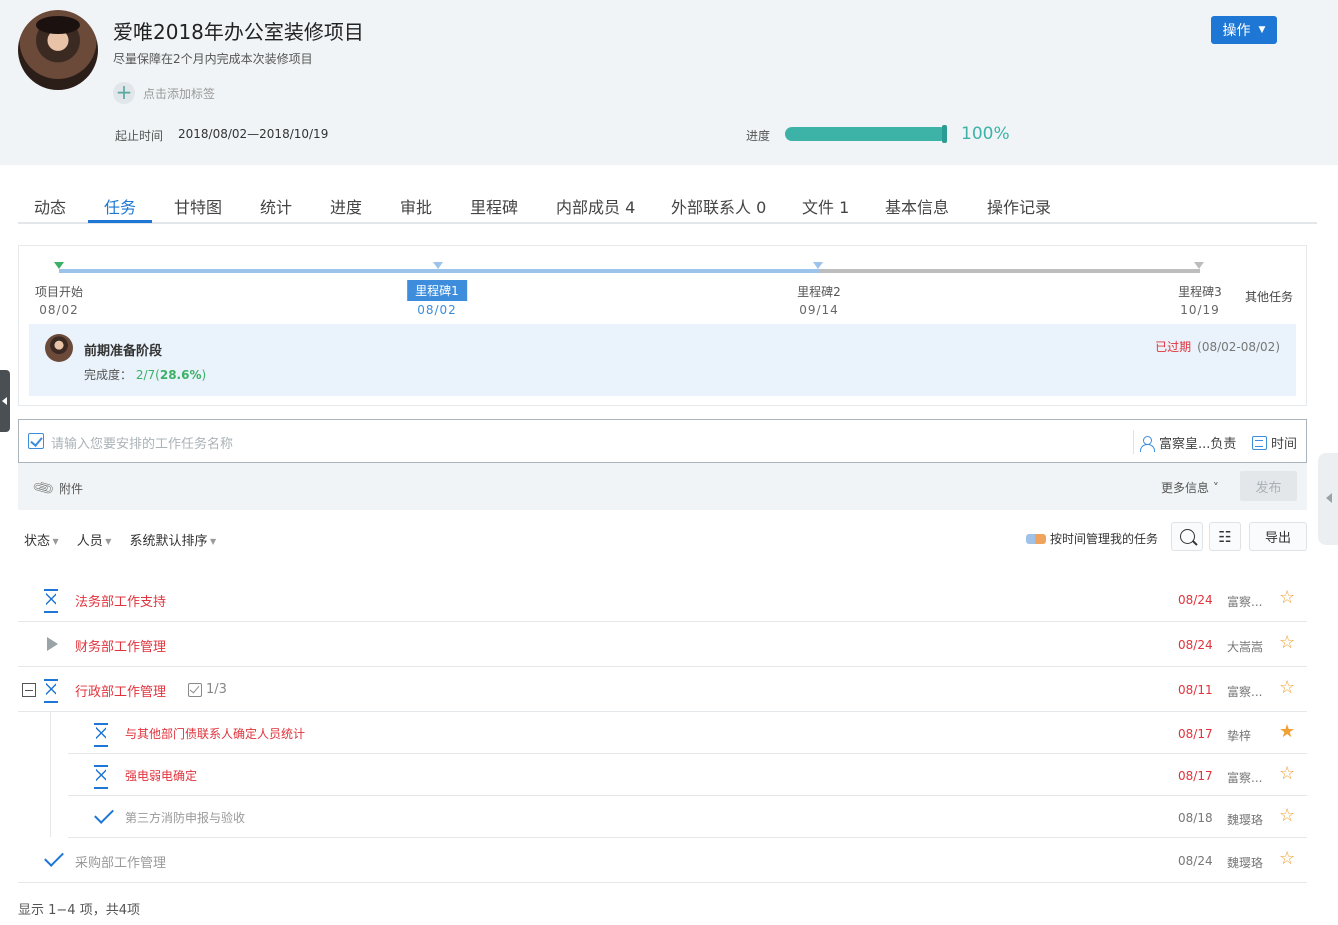  What do you see at coordinates (687, 733) in the screenshot?
I see `subtask-row: 与其他部门债联系人确定人员统计 08/17 挚梓 ★` at bounding box center [687, 733].